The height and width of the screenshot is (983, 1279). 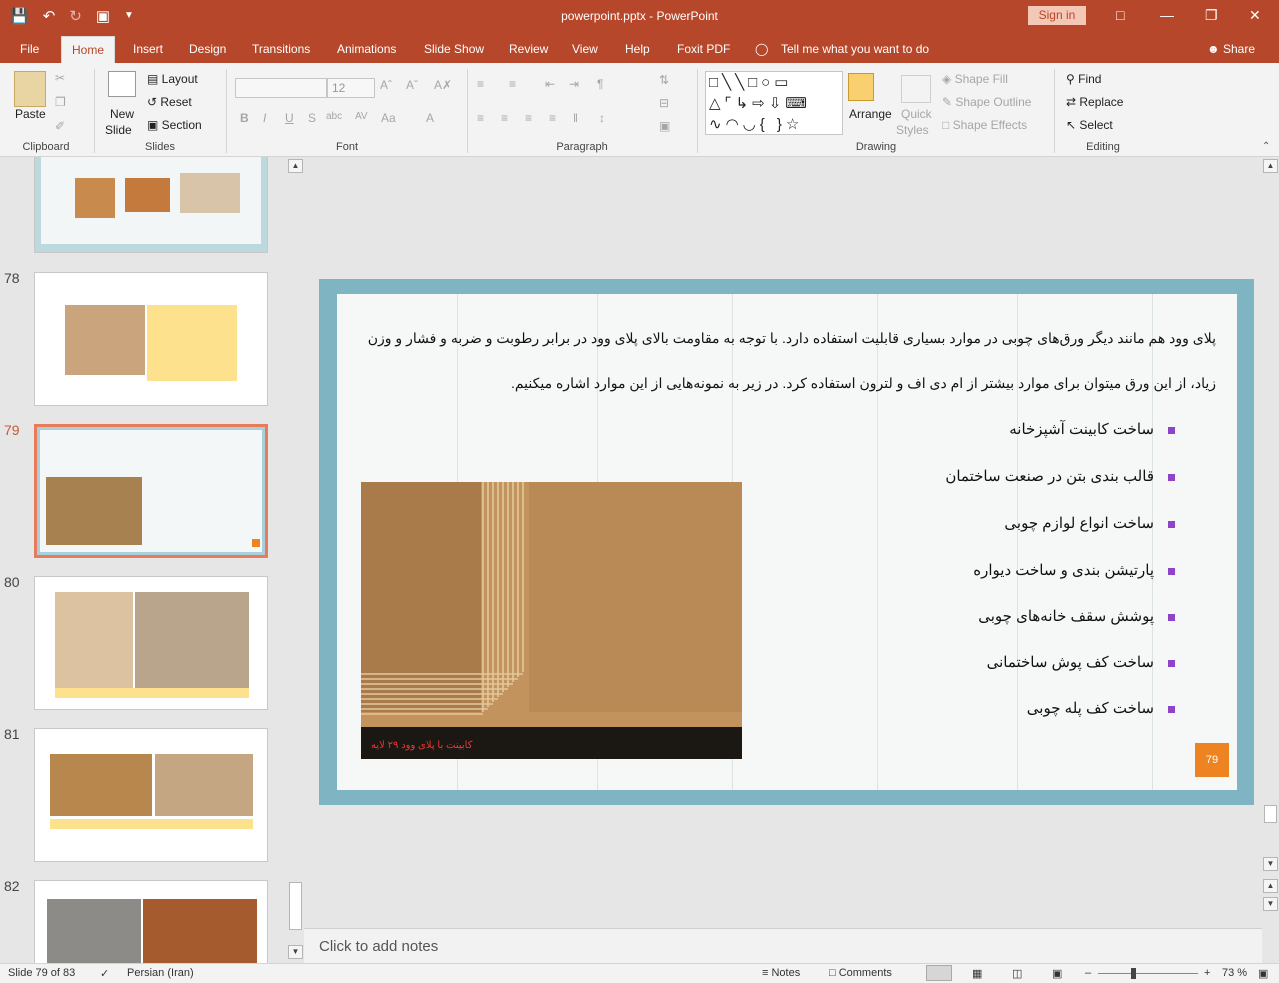 I want to click on font-size-dropdown: 12, so click(x=351, y=88).